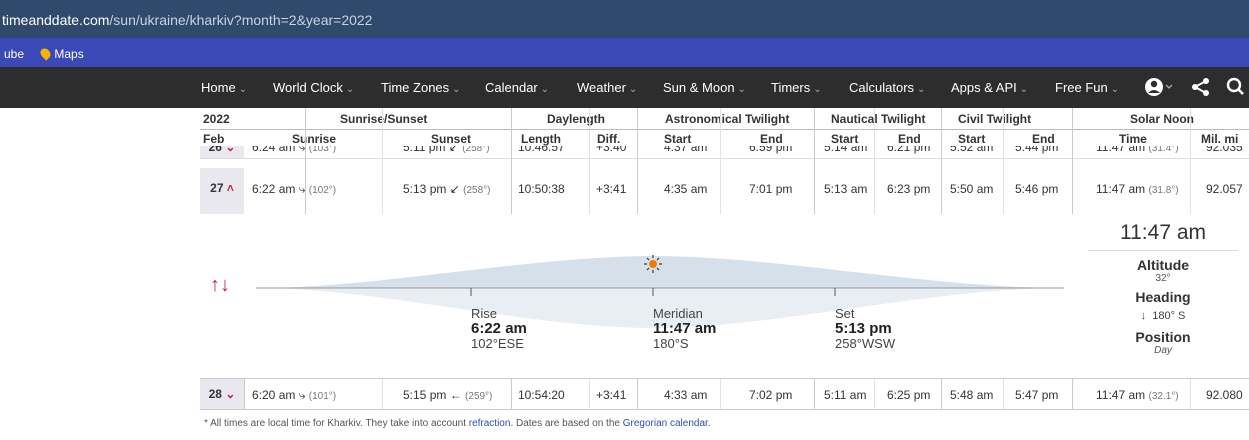  I want to click on row-sunset: 5:15 pm ← (259°), so click(447, 395).